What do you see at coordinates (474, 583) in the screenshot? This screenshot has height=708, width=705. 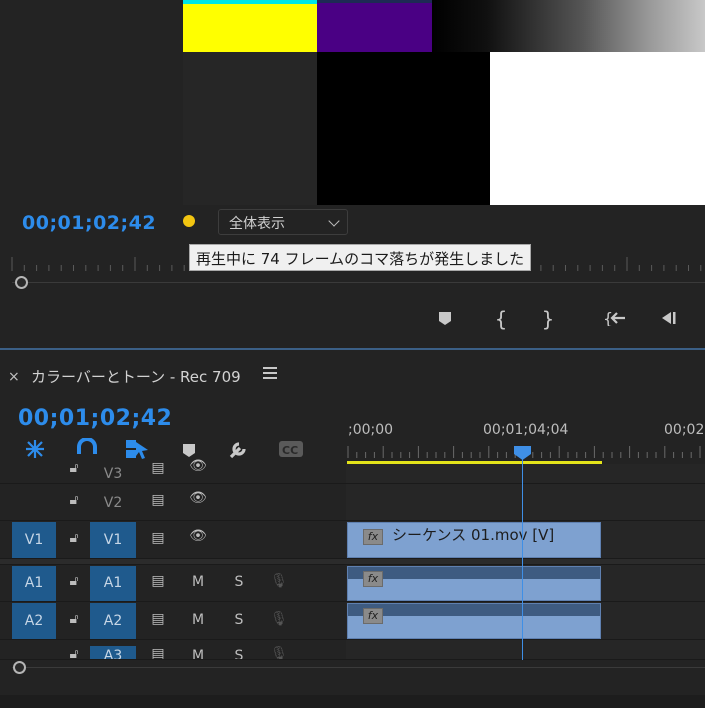 I see `audio-clip-a1: fx` at bounding box center [474, 583].